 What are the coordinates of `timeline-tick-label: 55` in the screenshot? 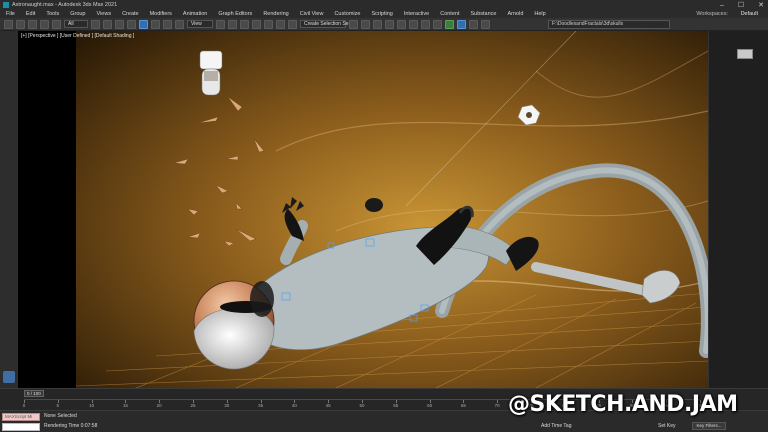 It's located at (396, 405).